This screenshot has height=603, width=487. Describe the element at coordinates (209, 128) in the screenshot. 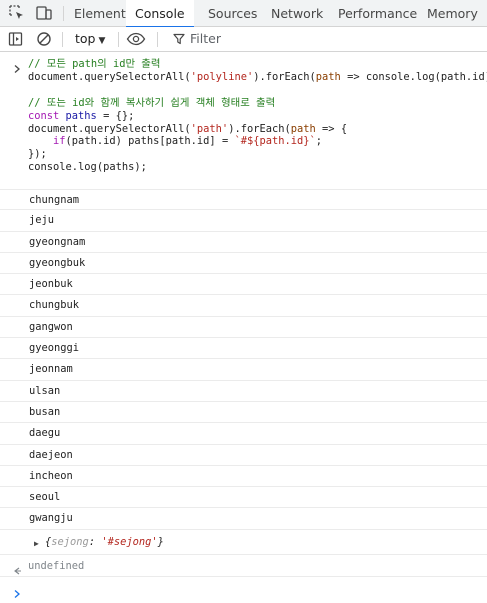

I see `code-string: 'path'` at that location.